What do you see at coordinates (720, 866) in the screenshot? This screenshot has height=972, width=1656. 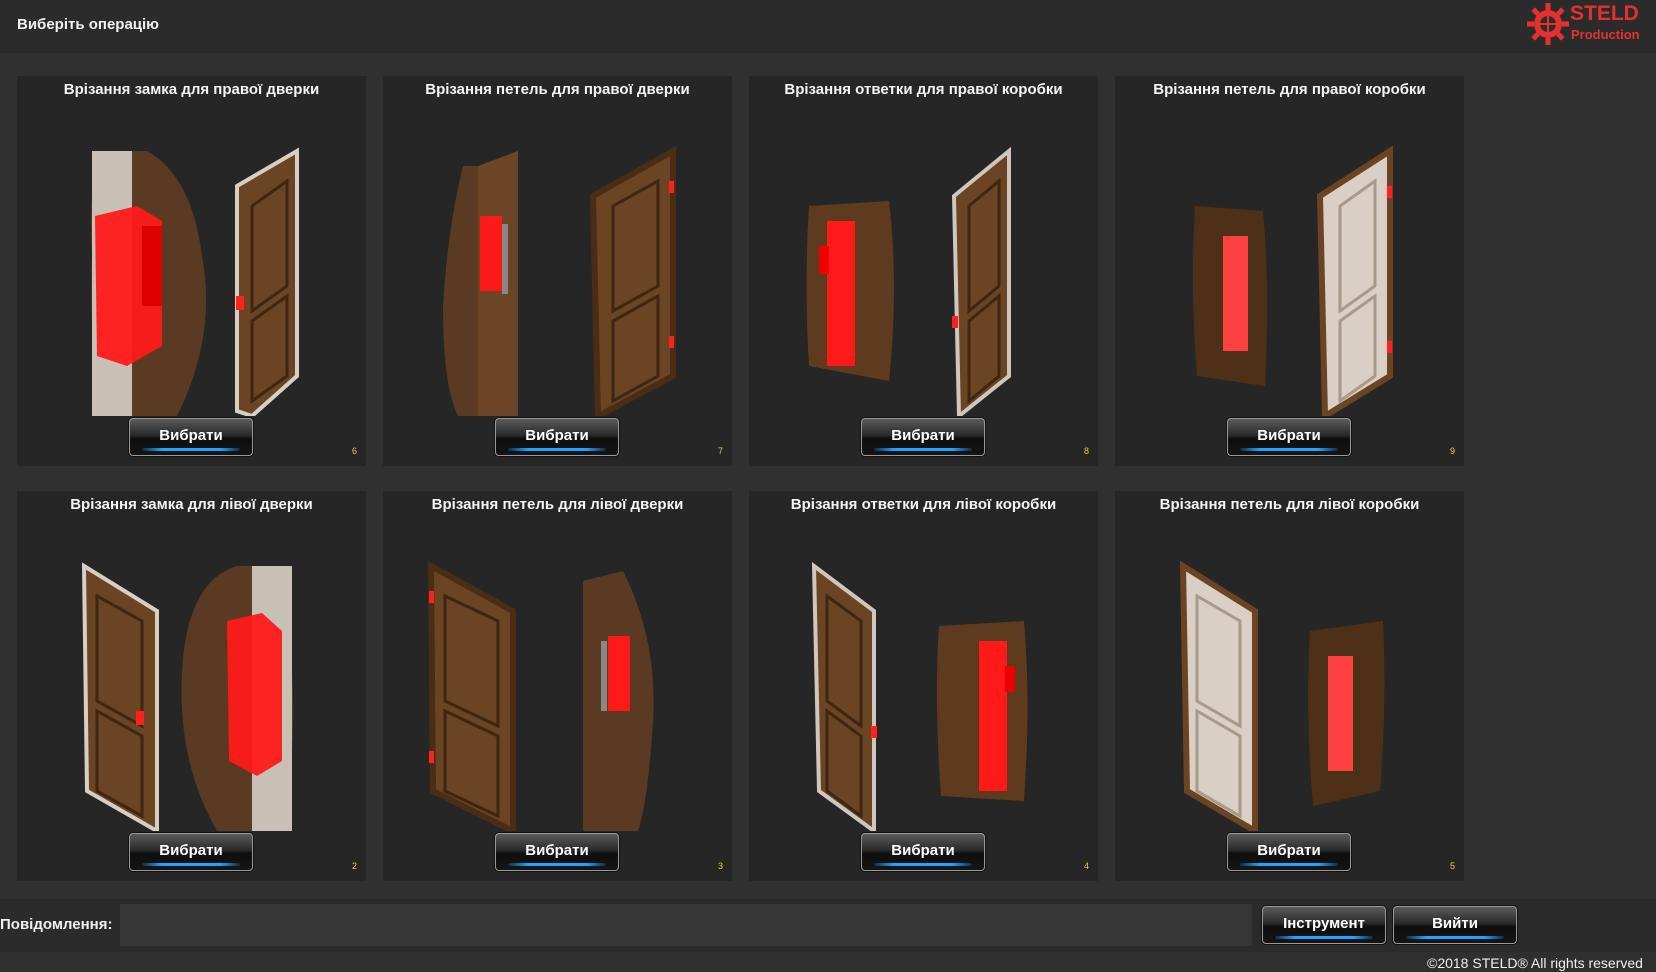 I see `operation-number: 3` at bounding box center [720, 866].